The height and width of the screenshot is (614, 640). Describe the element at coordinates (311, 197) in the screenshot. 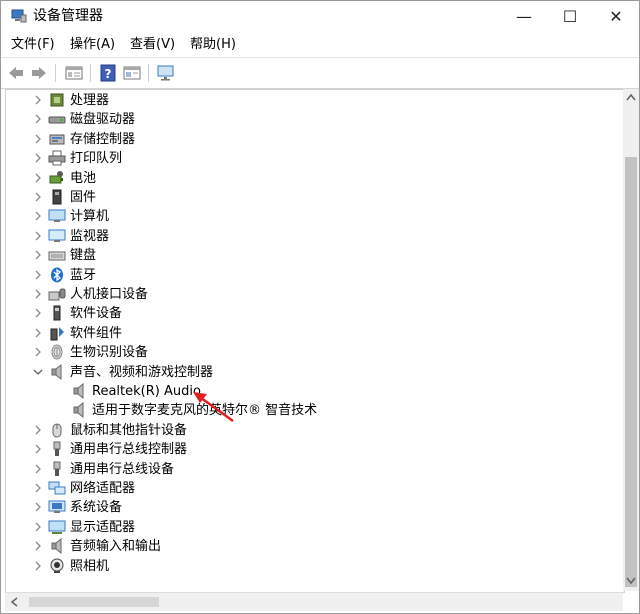

I see `tree-category-item: 固件` at that location.